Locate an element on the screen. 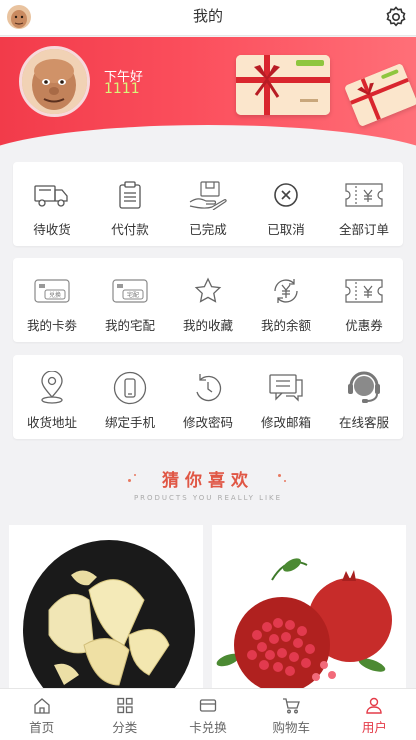 Image resolution: width=416 pixels, height=740 pixels. tab-label: 购物车 is located at coordinates (291, 727).